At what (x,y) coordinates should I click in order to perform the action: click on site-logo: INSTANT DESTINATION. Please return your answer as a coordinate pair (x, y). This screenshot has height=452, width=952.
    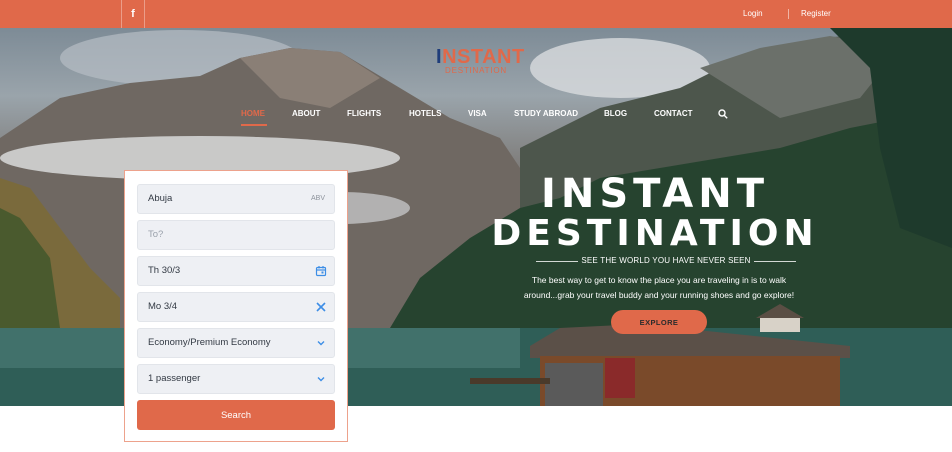
    Looking at the image, I should click on (484, 63).